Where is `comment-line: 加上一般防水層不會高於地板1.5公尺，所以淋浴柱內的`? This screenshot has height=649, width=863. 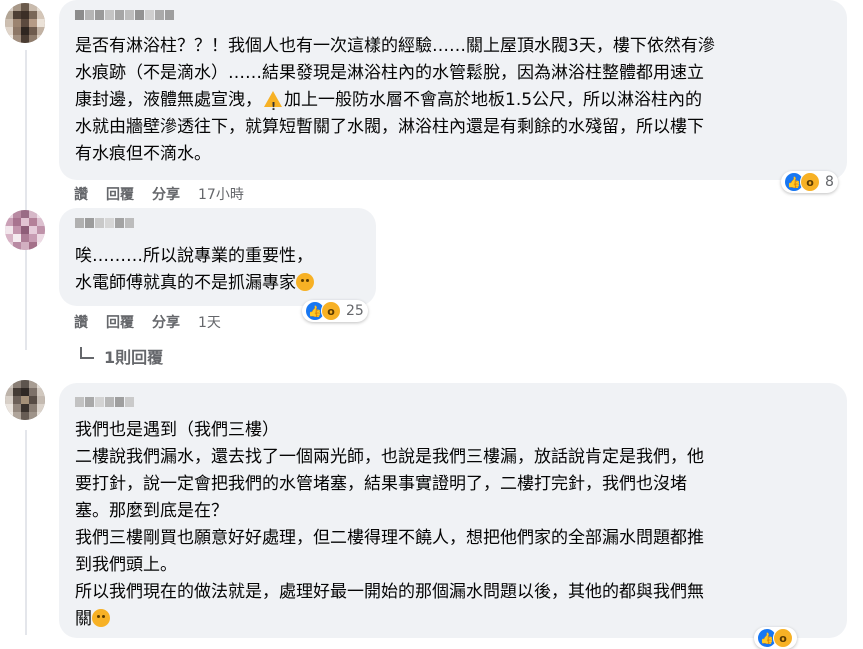 comment-line: 加上一般防水層不會高於地板1.5公尺，所以淋浴柱內的 is located at coordinates (493, 100).